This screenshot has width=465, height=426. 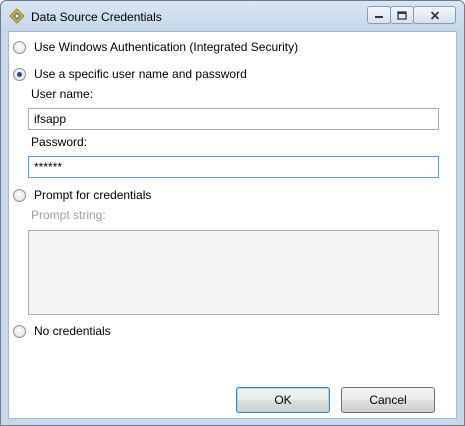 I want to click on data-source-icon, so click(x=17, y=16).